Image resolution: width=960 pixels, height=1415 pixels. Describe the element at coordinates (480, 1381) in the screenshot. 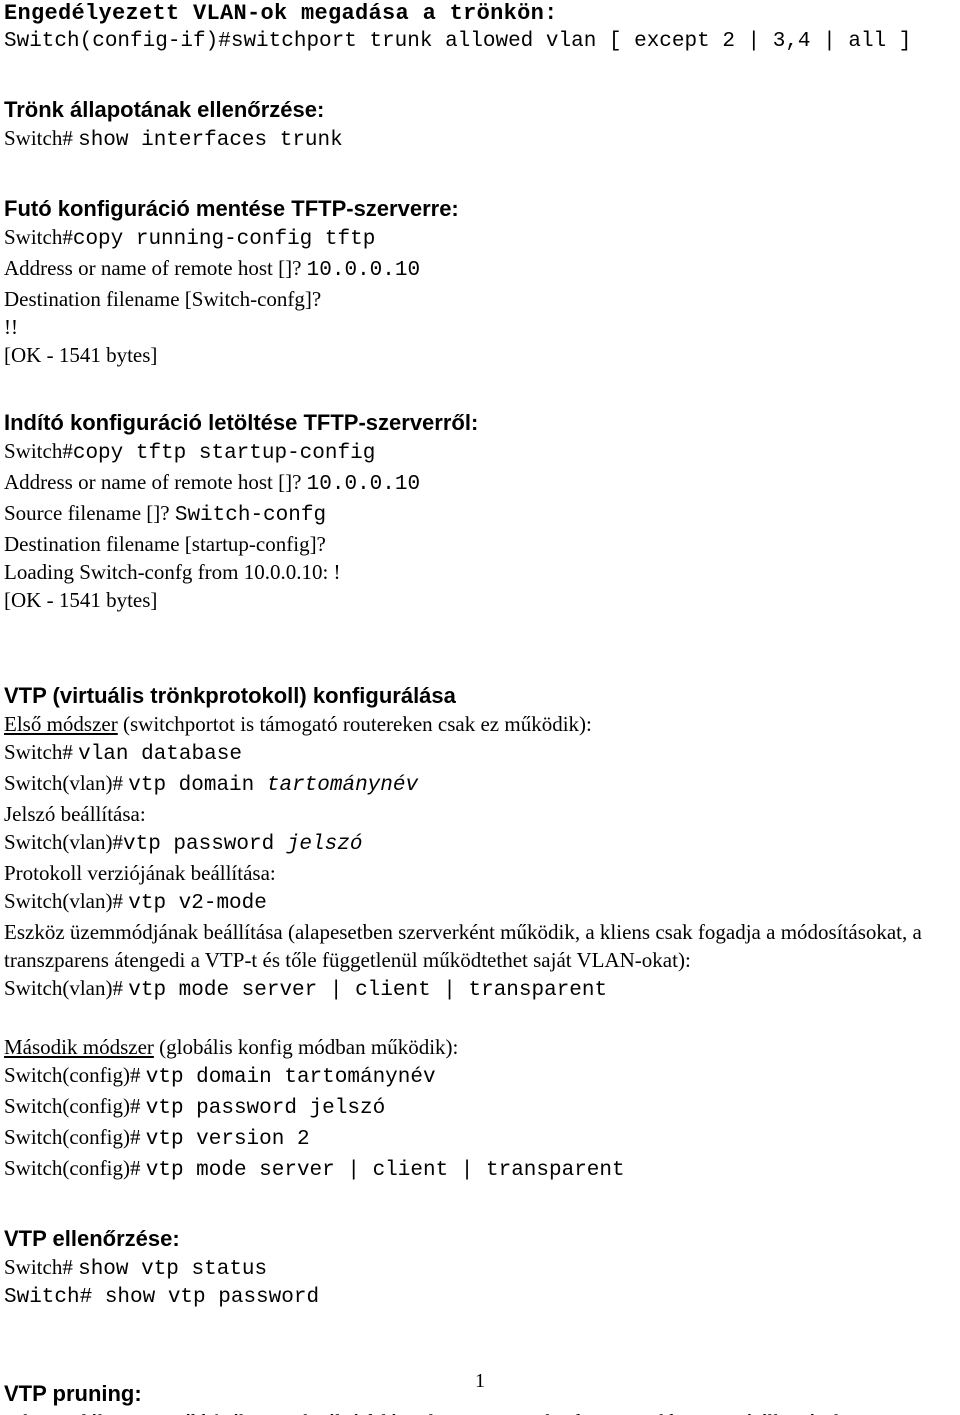

I see `page-number: 1` at that location.